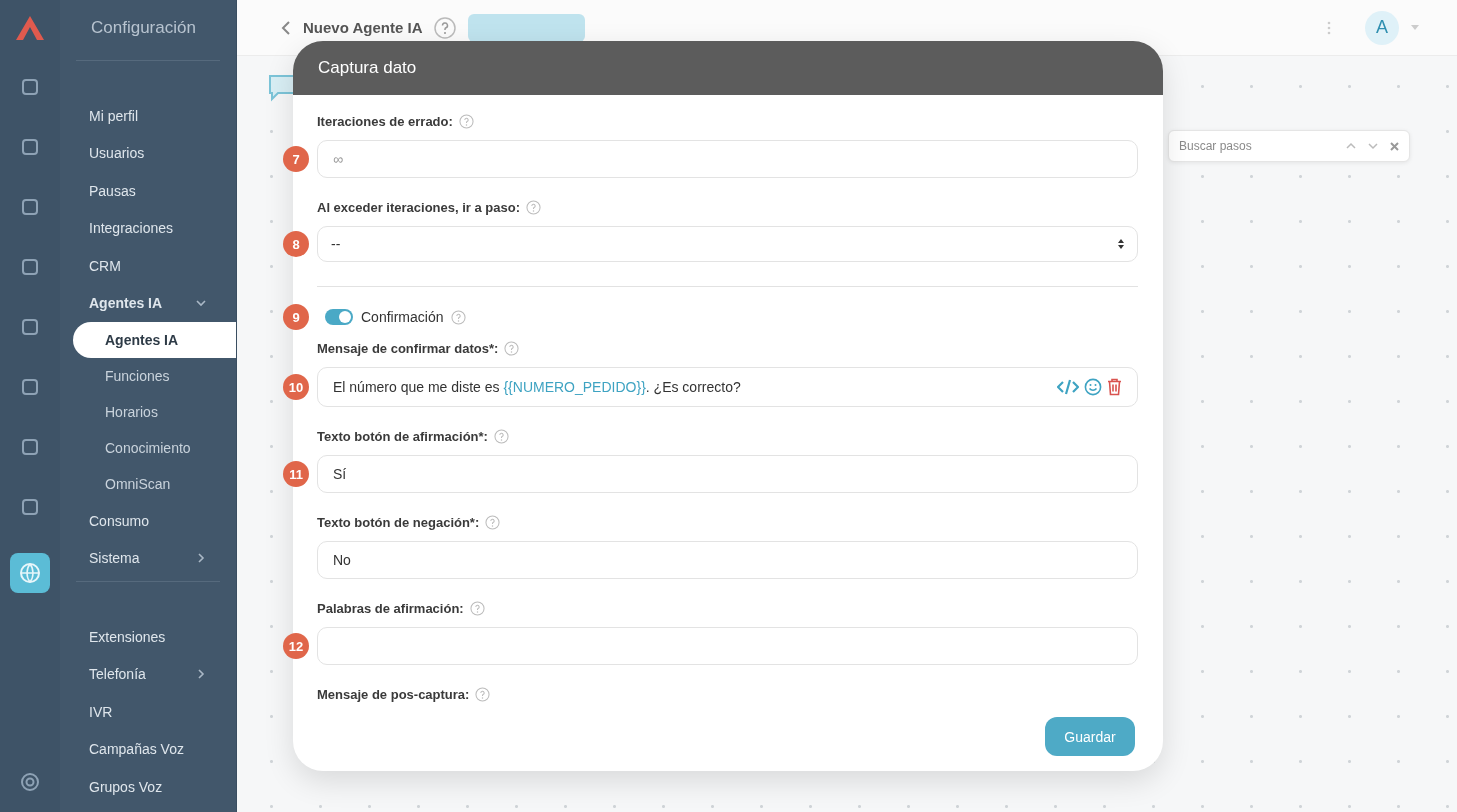  I want to click on step-badge: 7, so click(296, 159).